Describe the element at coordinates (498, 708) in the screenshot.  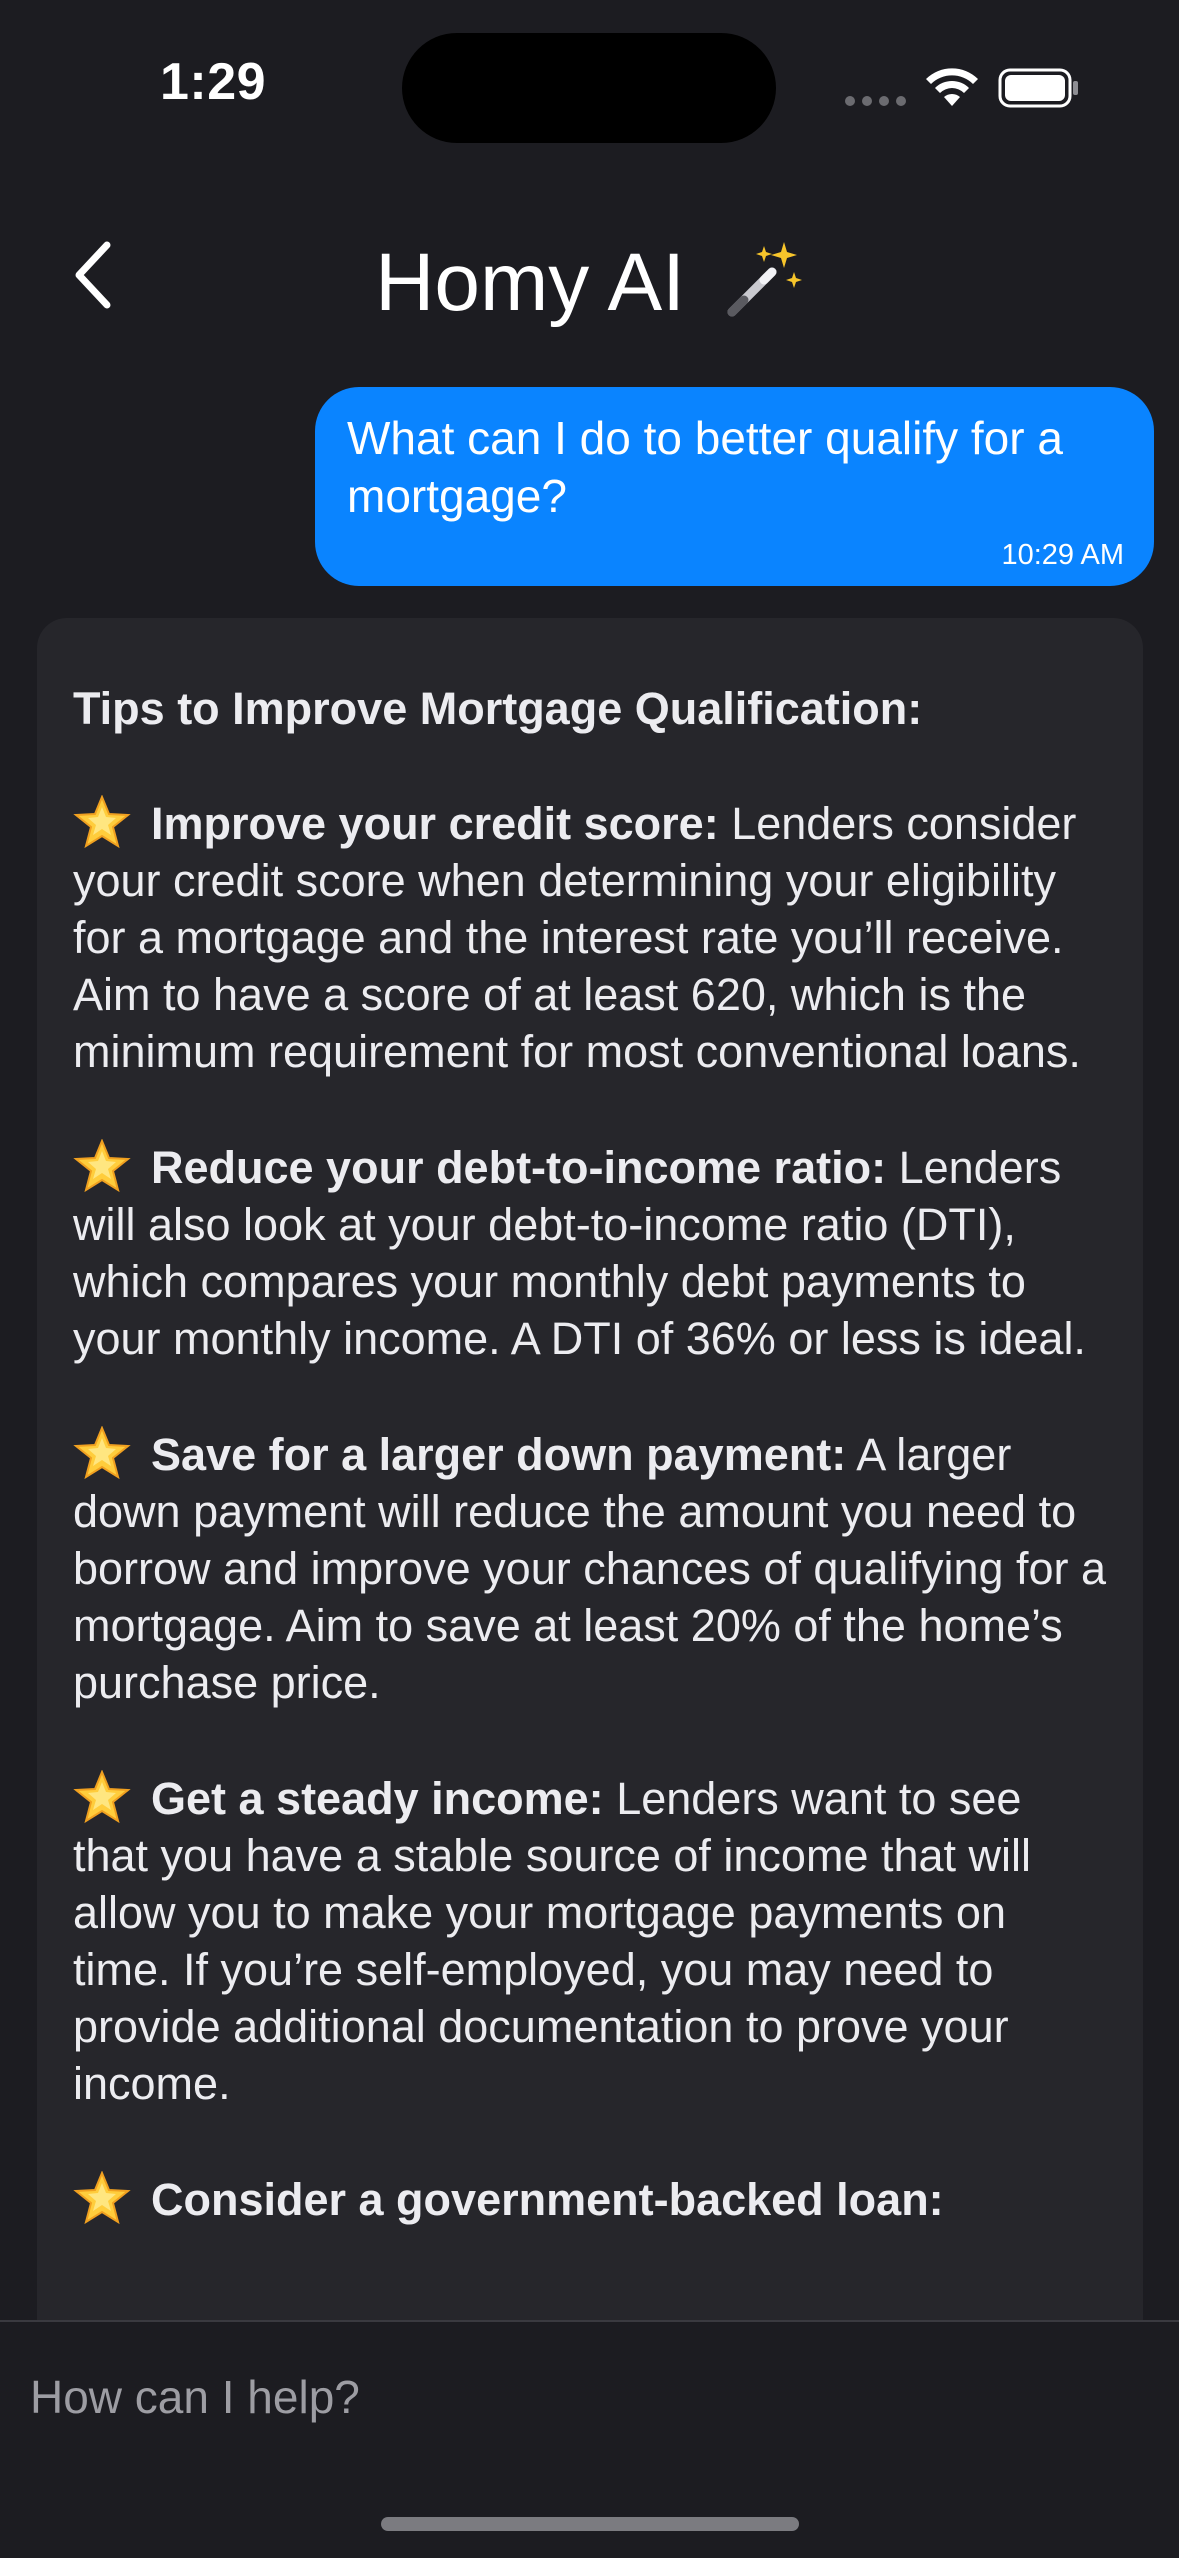
I see `assistant-message-heading: Tips to Improve Mortgage Qualification:` at that location.